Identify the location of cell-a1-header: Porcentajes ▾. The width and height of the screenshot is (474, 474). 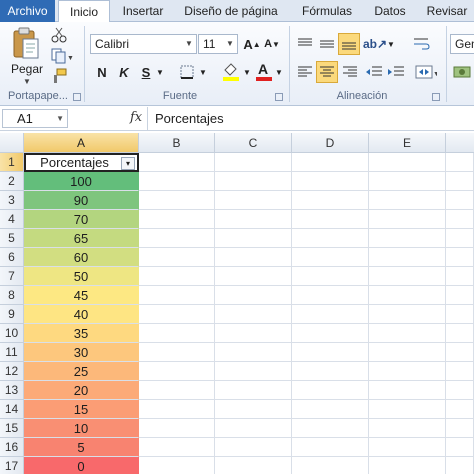
(81, 162).